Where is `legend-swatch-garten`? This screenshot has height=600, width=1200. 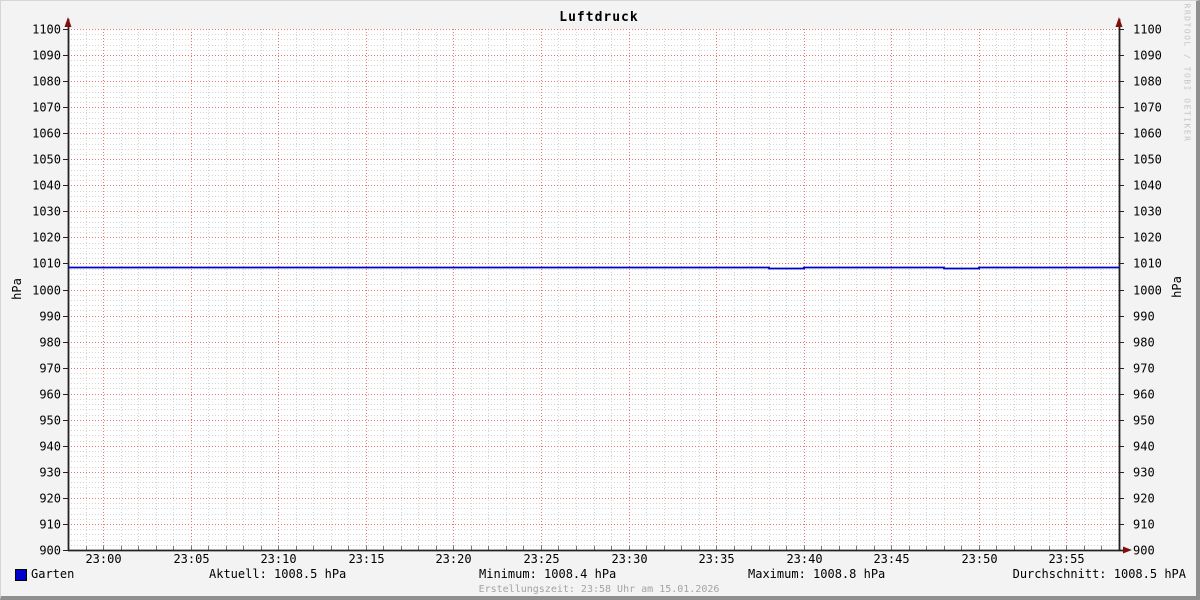
legend-swatch-garten is located at coordinates (21, 575).